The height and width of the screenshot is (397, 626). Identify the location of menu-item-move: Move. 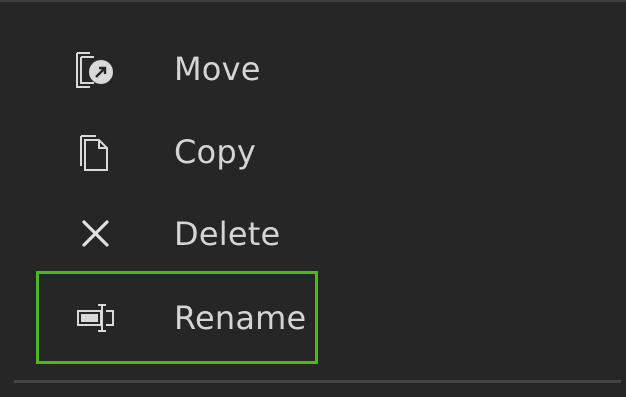
(177, 69).